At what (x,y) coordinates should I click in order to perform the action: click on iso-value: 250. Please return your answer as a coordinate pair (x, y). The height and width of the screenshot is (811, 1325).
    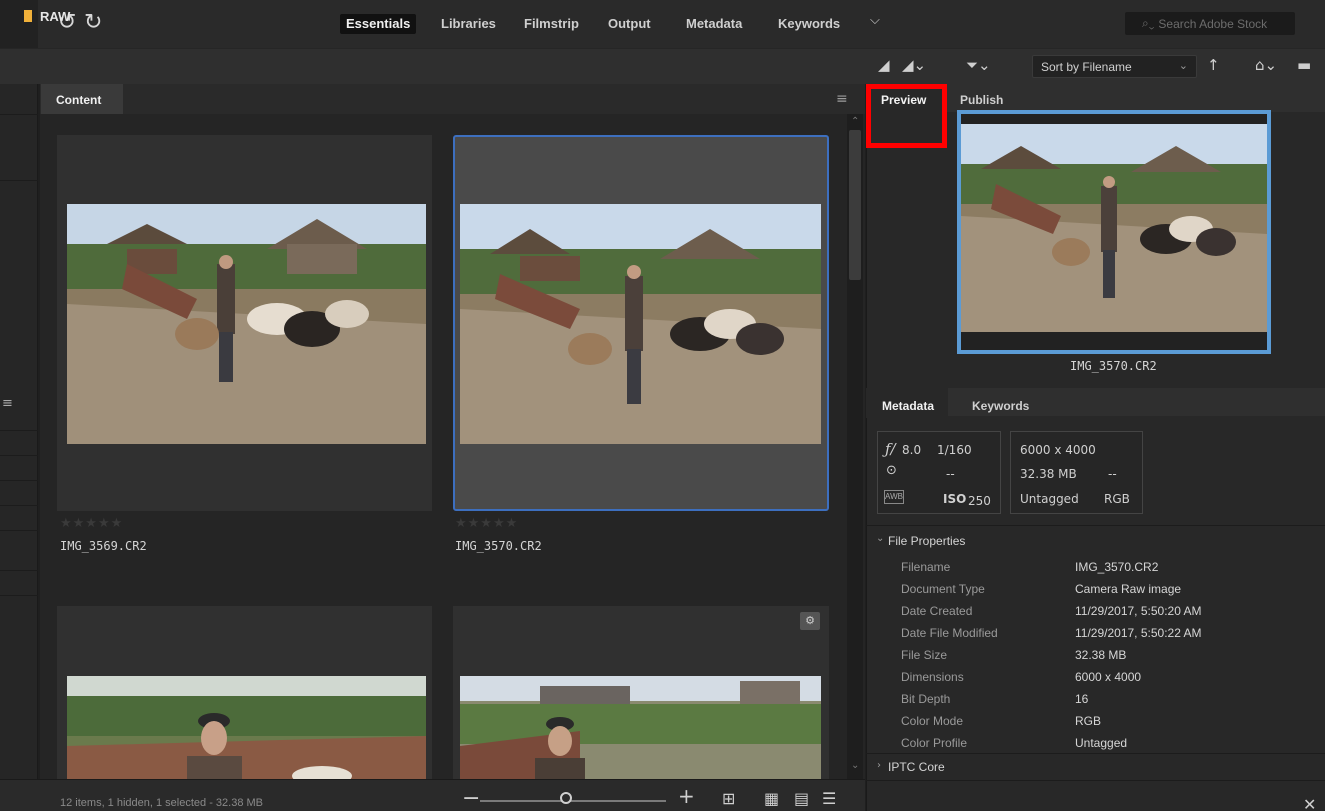
    Looking at the image, I should click on (979, 501).